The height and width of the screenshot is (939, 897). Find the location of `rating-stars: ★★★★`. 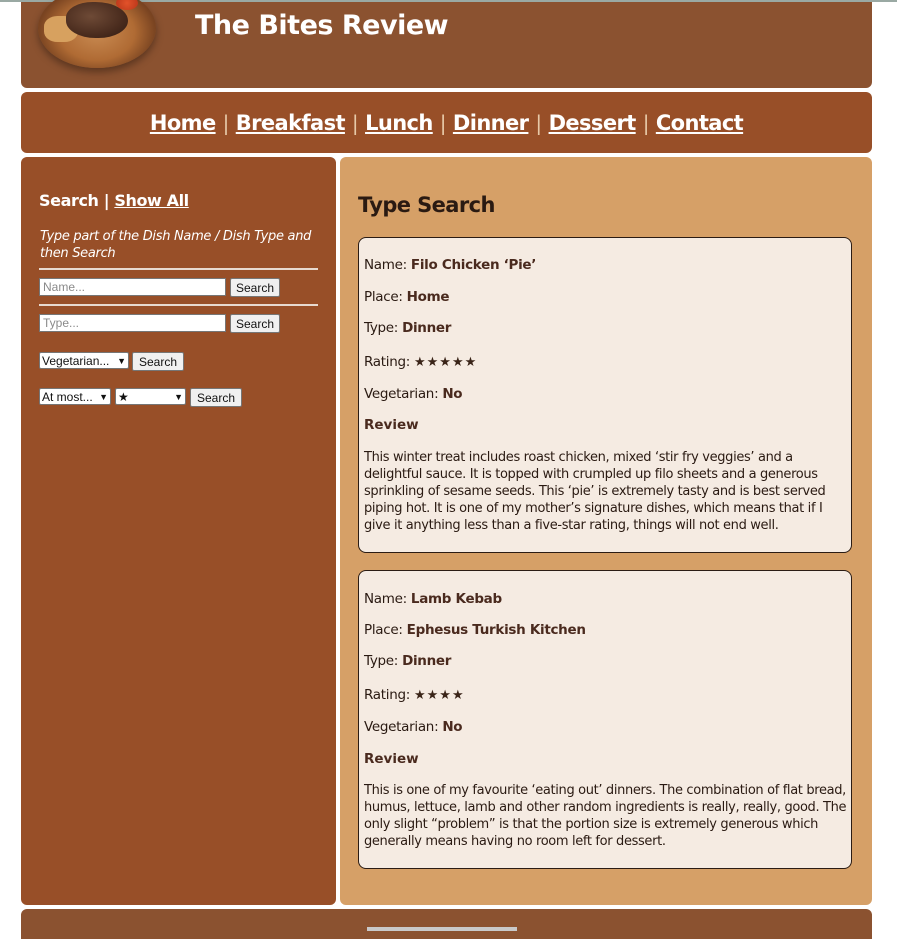

rating-stars: ★★★★ is located at coordinates (439, 695).